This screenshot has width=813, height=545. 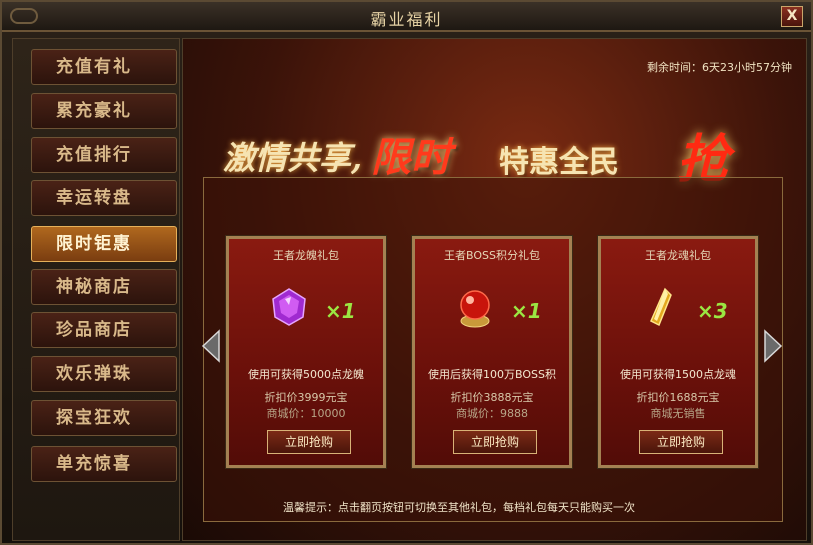 What do you see at coordinates (104, 374) in the screenshot?
I see `sidebar-item-pinball: 欢乐弹珠` at bounding box center [104, 374].